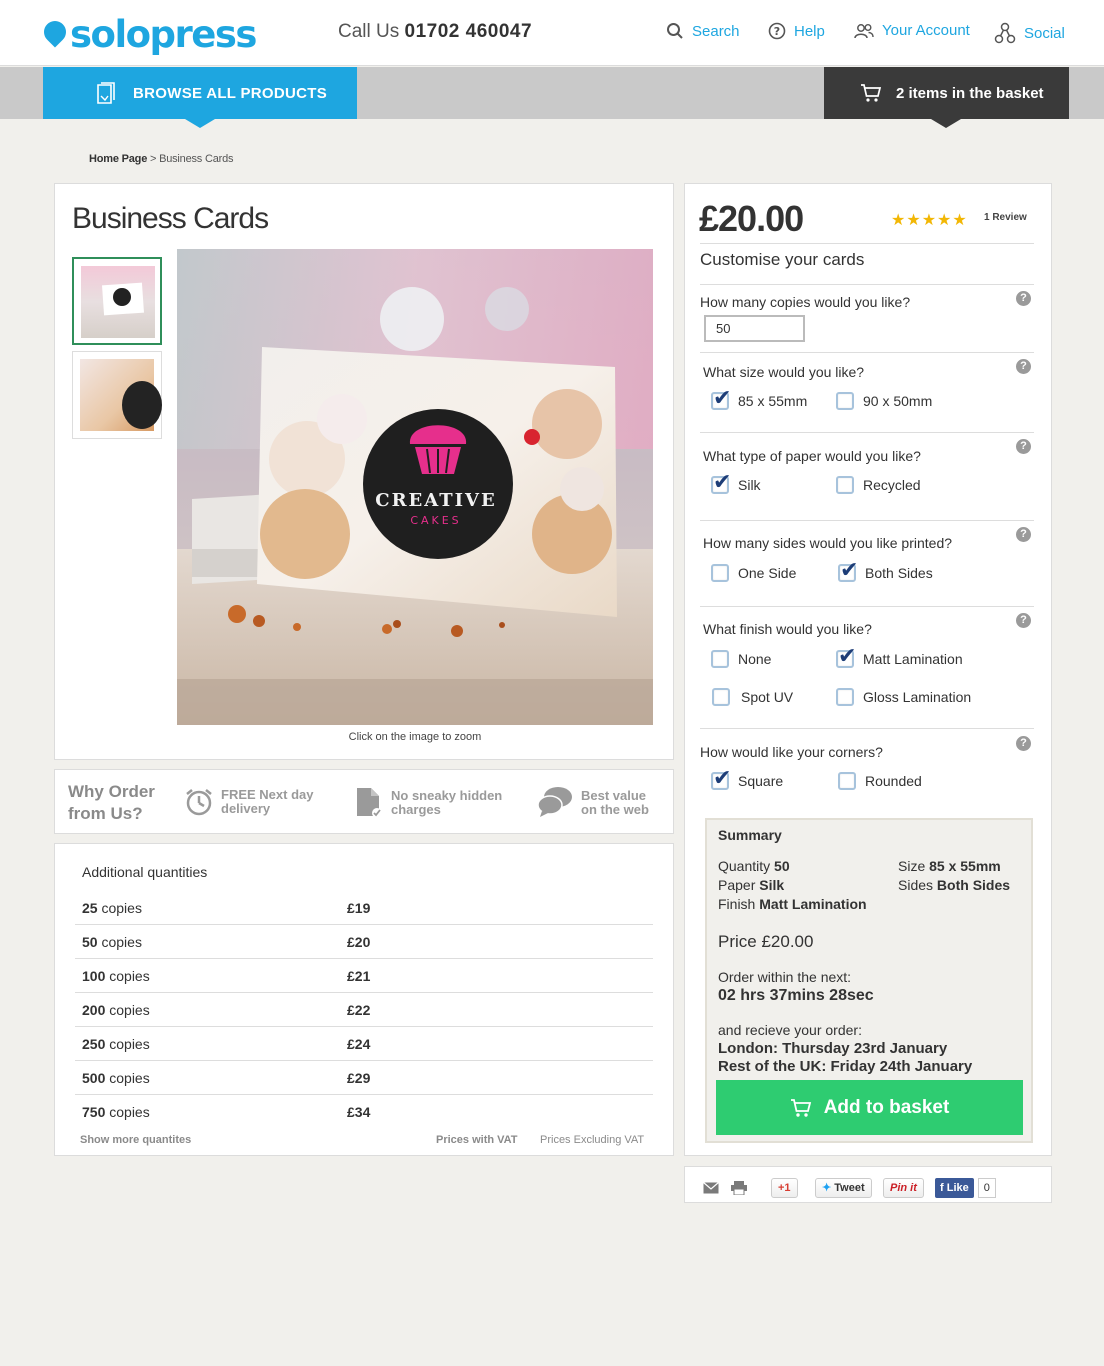 The image size is (1104, 1366). What do you see at coordinates (871, 93) in the screenshot?
I see `cart-icon` at bounding box center [871, 93].